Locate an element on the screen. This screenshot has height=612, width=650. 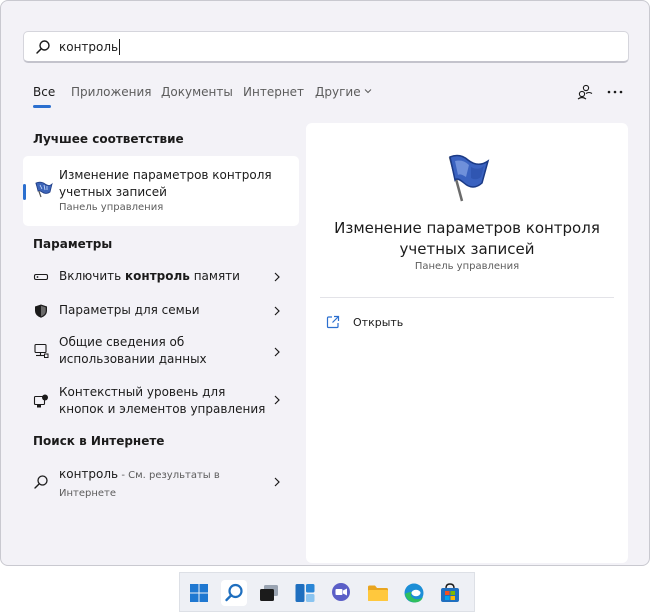
tab-apps: Приложения is located at coordinates (111, 92).